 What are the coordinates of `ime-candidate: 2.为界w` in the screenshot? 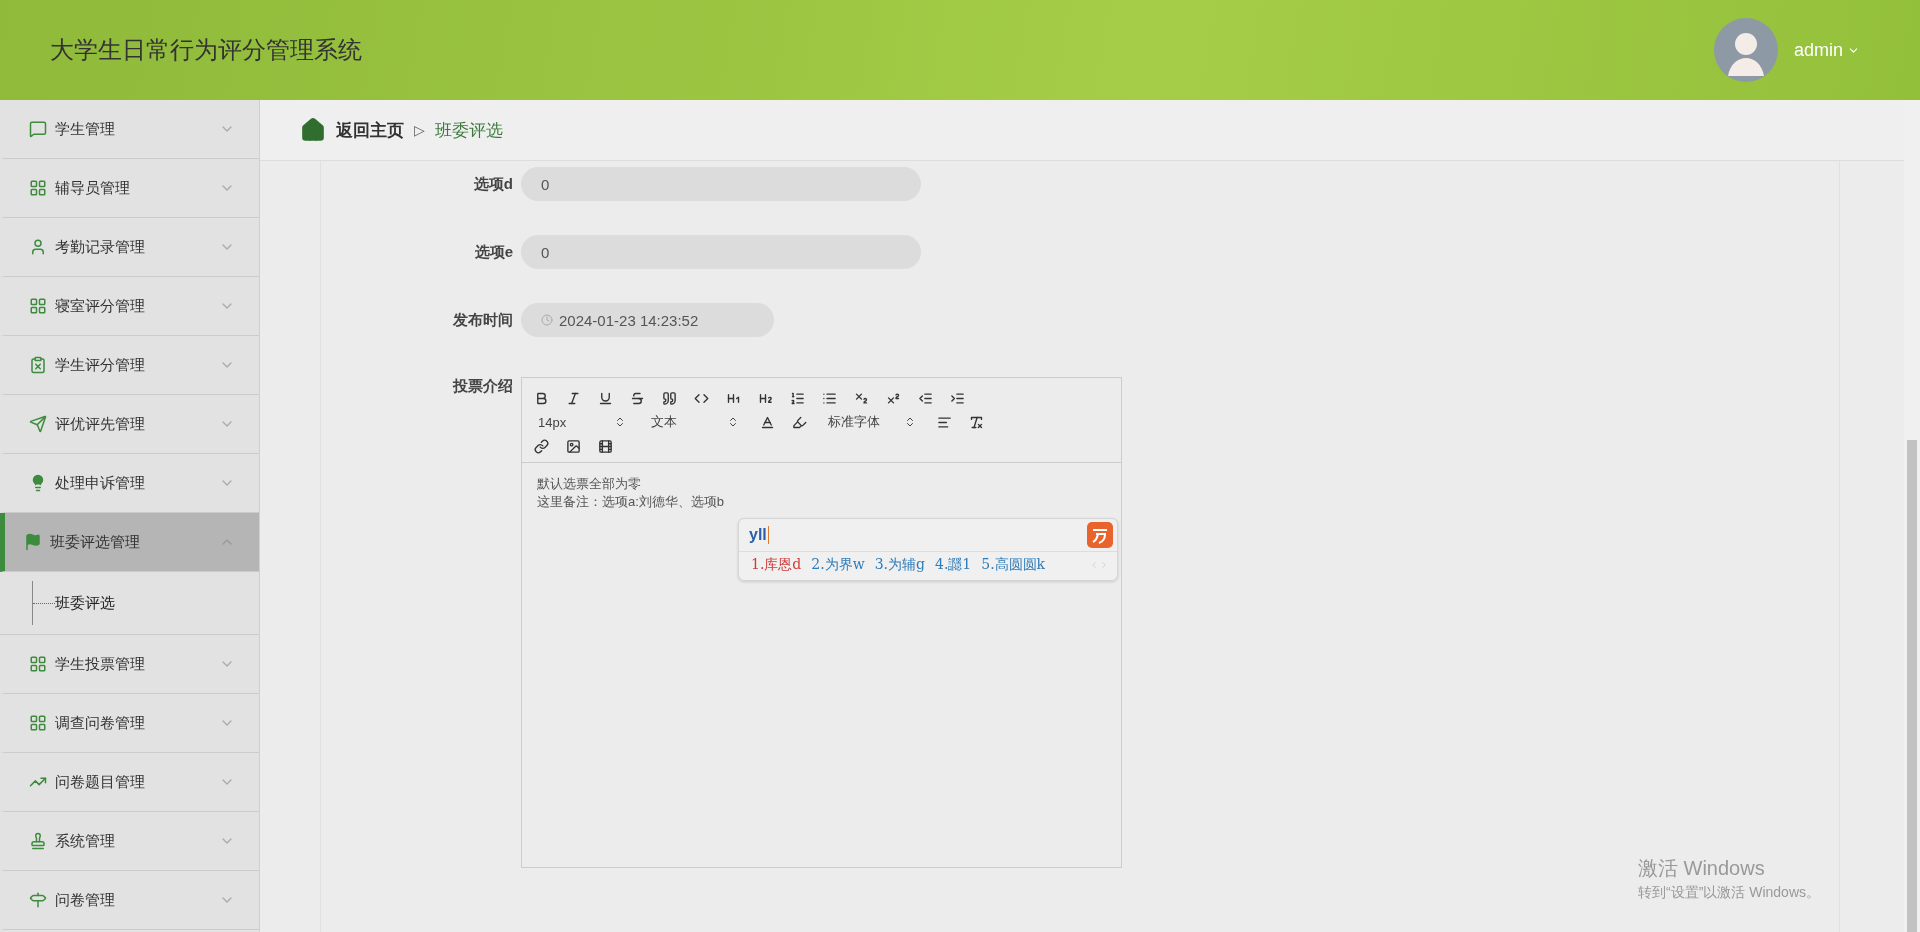 It's located at (838, 565).